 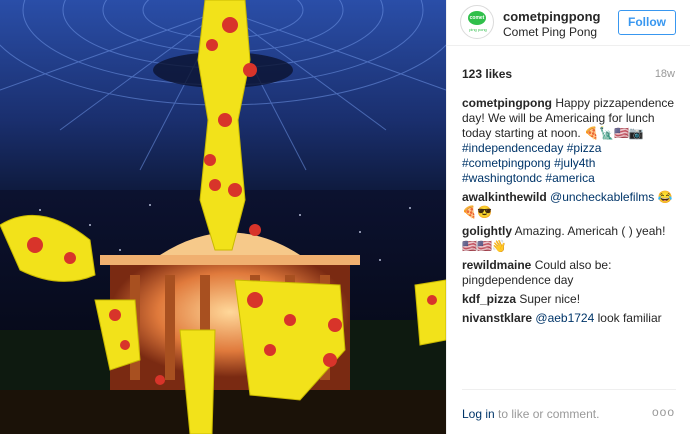 I want to click on avatar-logo-icon: comet, so click(x=477, y=18).